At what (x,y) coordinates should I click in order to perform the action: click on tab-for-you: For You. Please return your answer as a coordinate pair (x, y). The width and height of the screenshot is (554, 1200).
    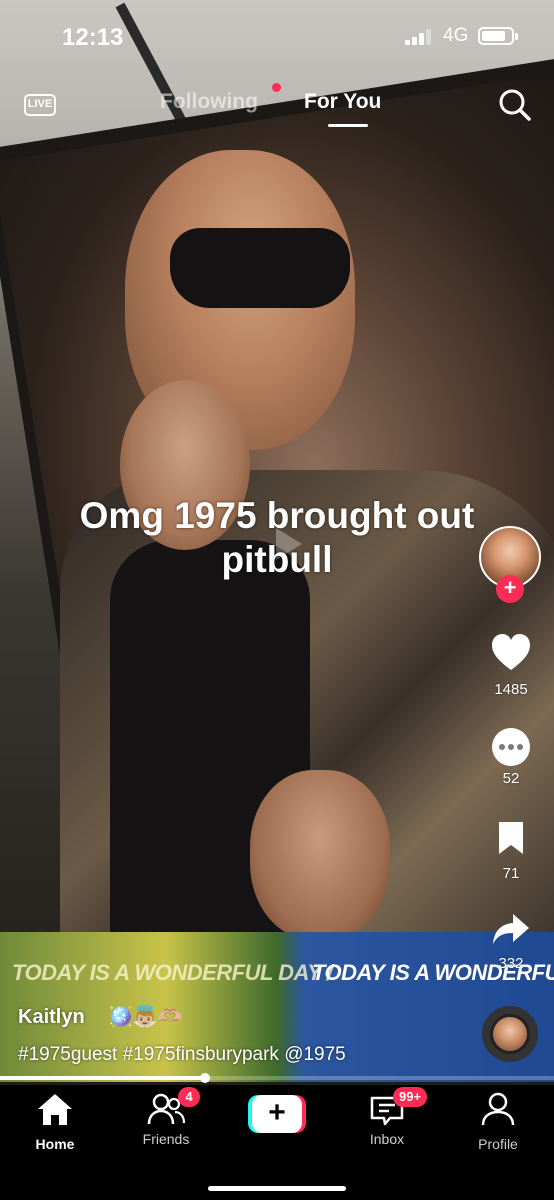
    Looking at the image, I should click on (342, 102).